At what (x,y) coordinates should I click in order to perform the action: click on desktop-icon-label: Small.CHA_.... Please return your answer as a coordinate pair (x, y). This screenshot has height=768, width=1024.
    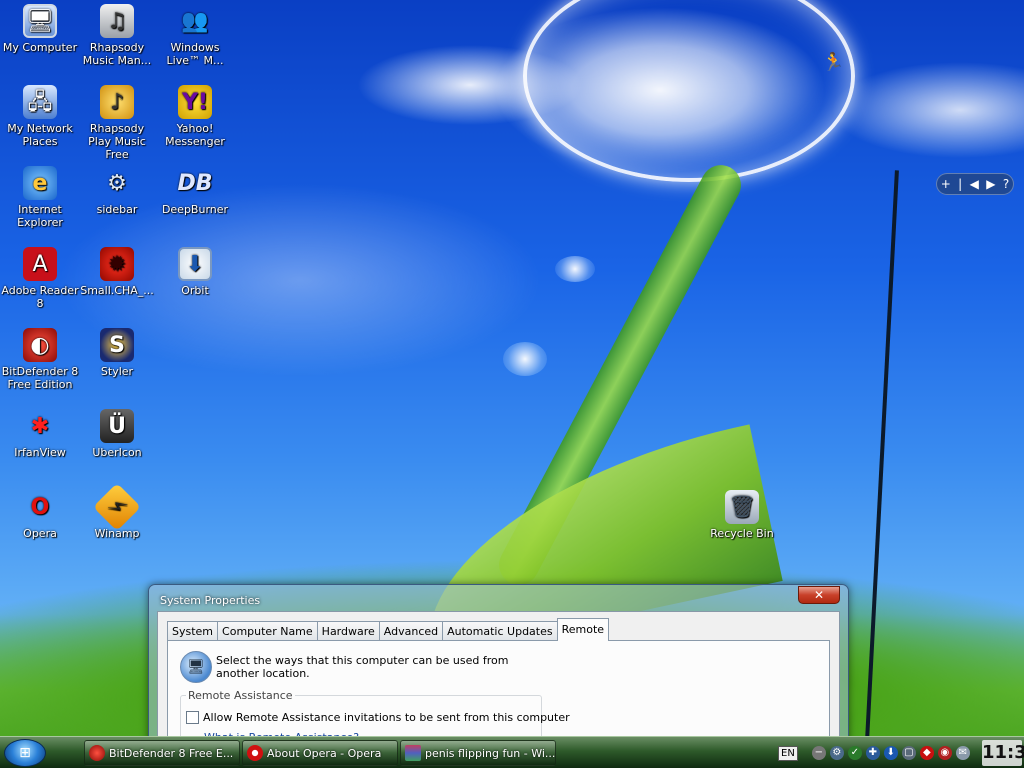
    Looking at the image, I should click on (117, 290).